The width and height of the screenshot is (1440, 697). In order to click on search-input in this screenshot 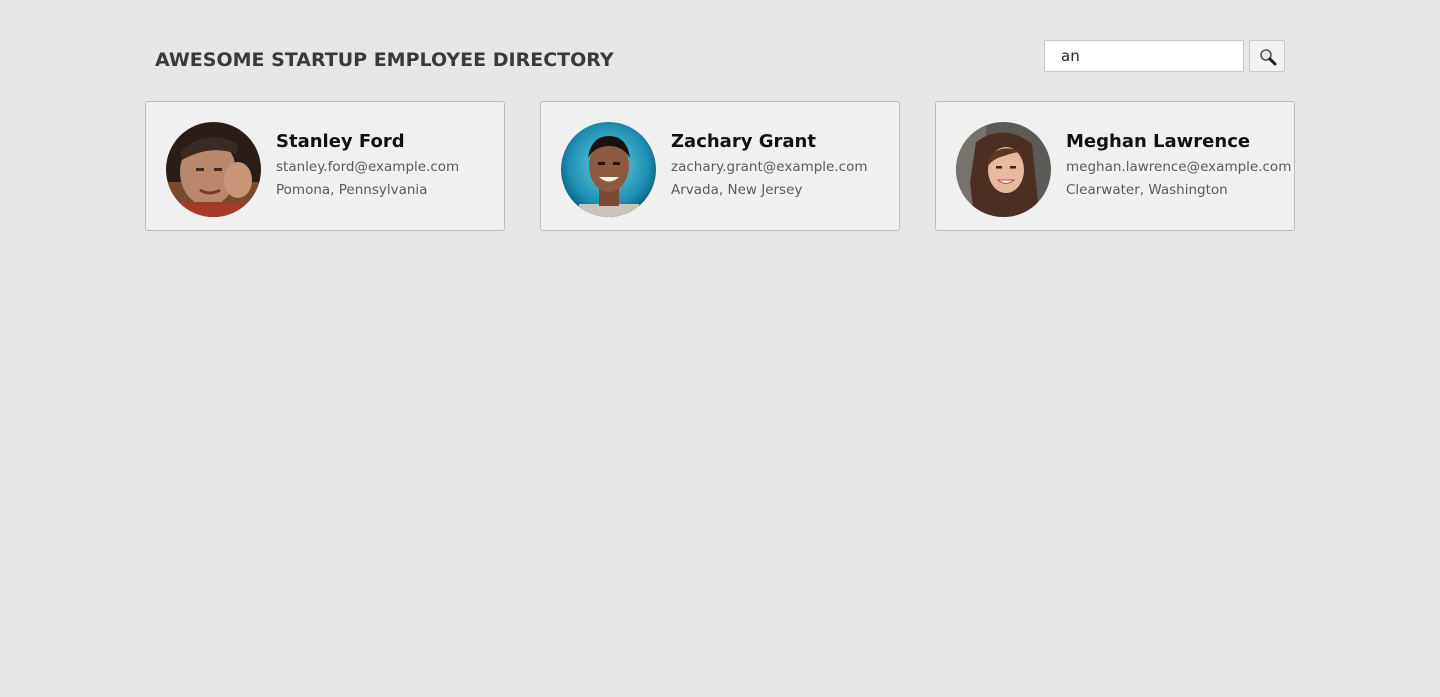, I will do `click(1144, 56)`.